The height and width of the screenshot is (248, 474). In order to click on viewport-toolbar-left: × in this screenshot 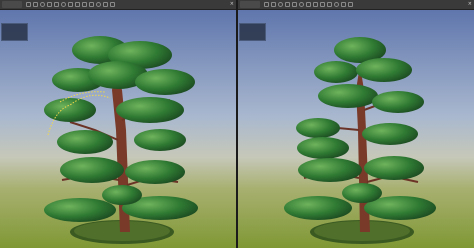, I will do `click(118, 5)`.